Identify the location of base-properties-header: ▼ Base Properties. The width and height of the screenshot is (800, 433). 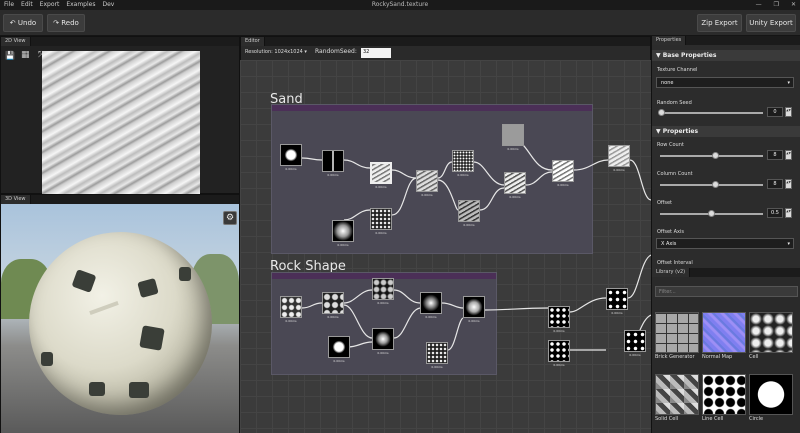
(726, 55).